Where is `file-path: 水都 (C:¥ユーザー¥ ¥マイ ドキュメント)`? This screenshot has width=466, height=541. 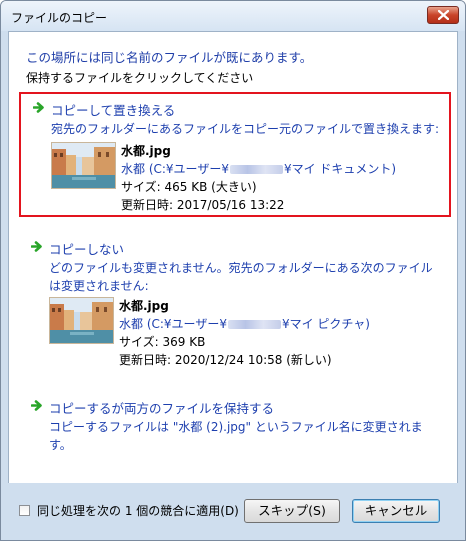 file-path: 水都 (C:¥ユーザー¥ ¥マイ ドキュメント) is located at coordinates (286, 169).